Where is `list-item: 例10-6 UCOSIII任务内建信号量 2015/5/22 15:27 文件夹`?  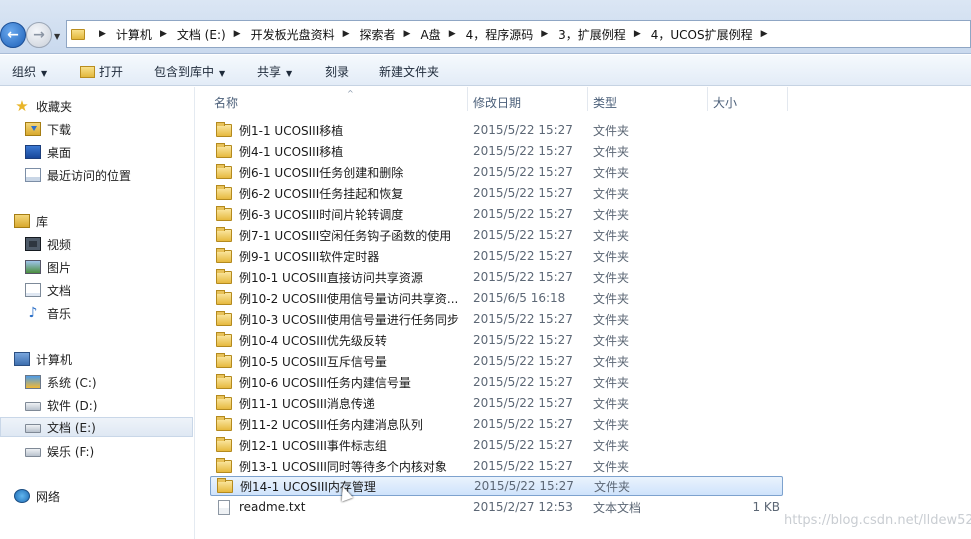
list-item: 例10-6 UCOSIII任务内建信号量 2015/5/22 15:27 文件夹 is located at coordinates (496, 382).